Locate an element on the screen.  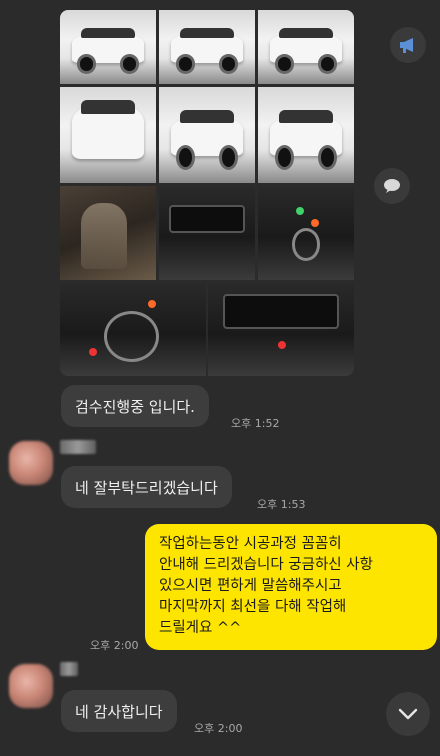
message-text: 네 잘부탁드리겠습니다 is located at coordinates (146, 487).